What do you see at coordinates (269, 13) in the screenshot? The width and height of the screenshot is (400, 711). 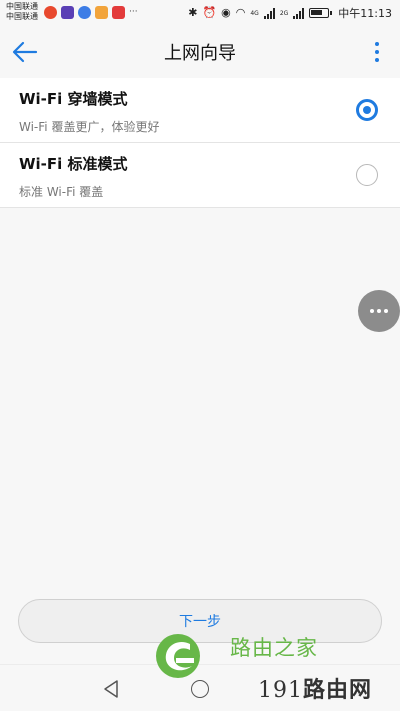 I see `signal-1-icon` at bounding box center [269, 13].